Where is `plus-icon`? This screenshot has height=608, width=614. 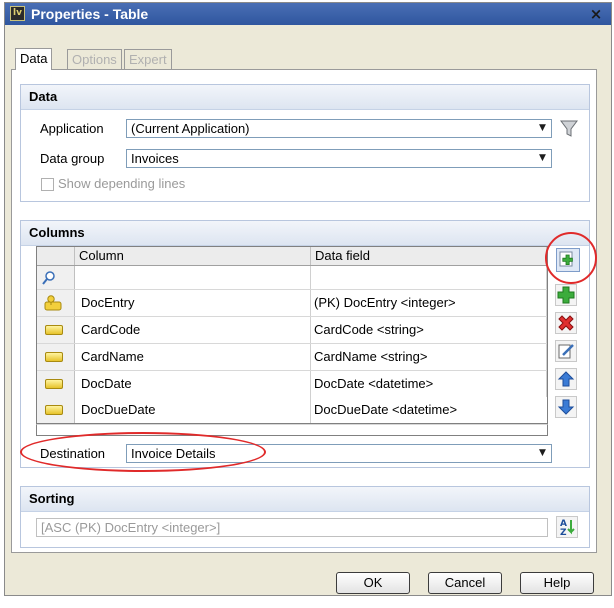 plus-icon is located at coordinates (566, 295).